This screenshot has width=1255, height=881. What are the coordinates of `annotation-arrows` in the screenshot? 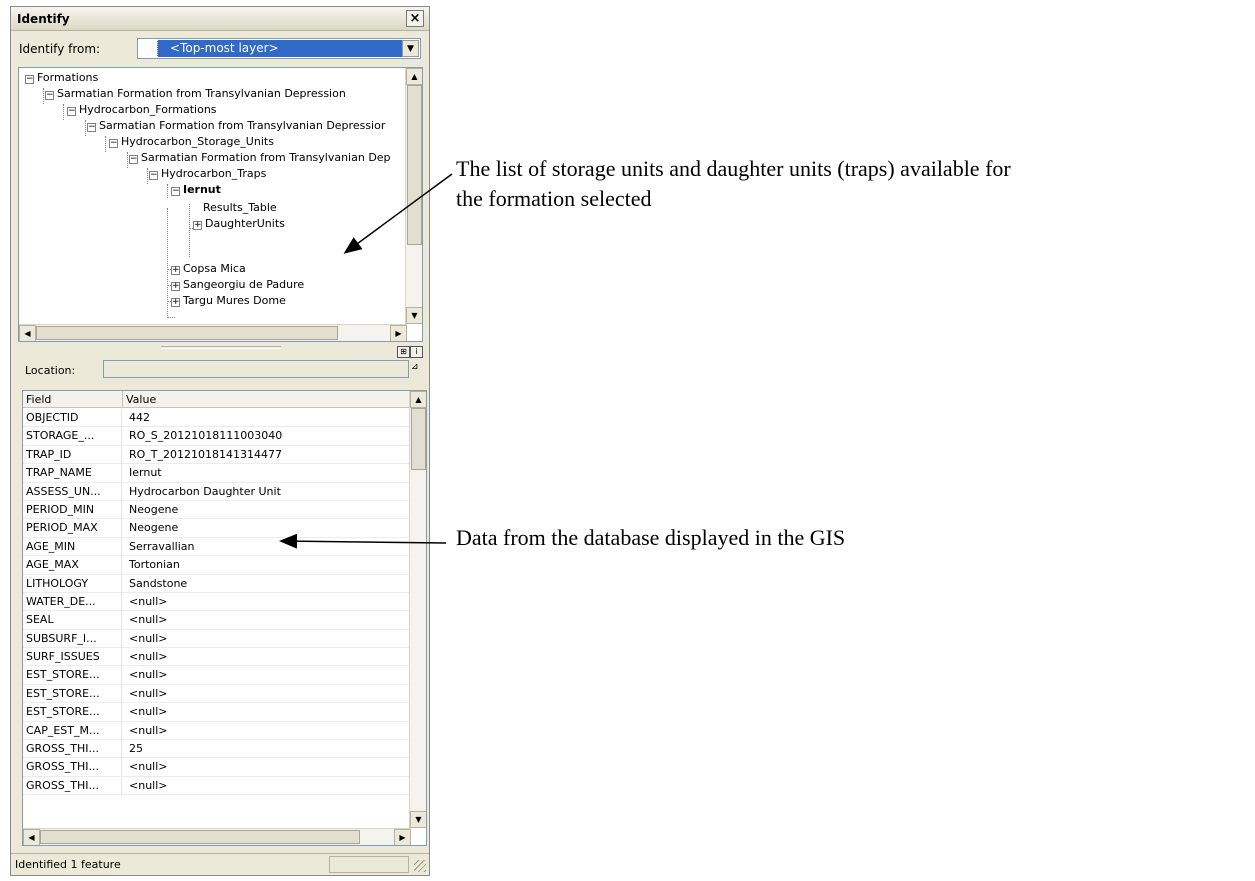 It's located at (366, 361).